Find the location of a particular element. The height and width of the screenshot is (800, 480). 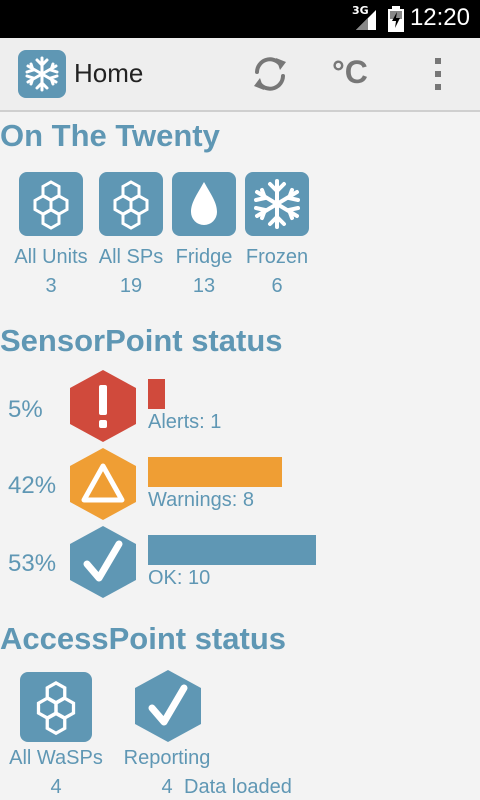

battery-charging-icon is located at coordinates (396, 19).